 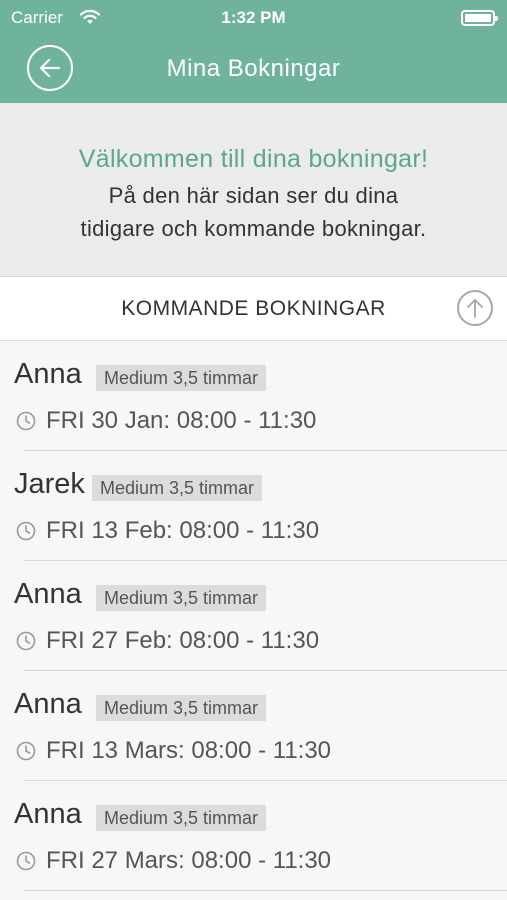 I want to click on welcome-line-1: På den här sidan ser du dina, so click(x=253, y=195).